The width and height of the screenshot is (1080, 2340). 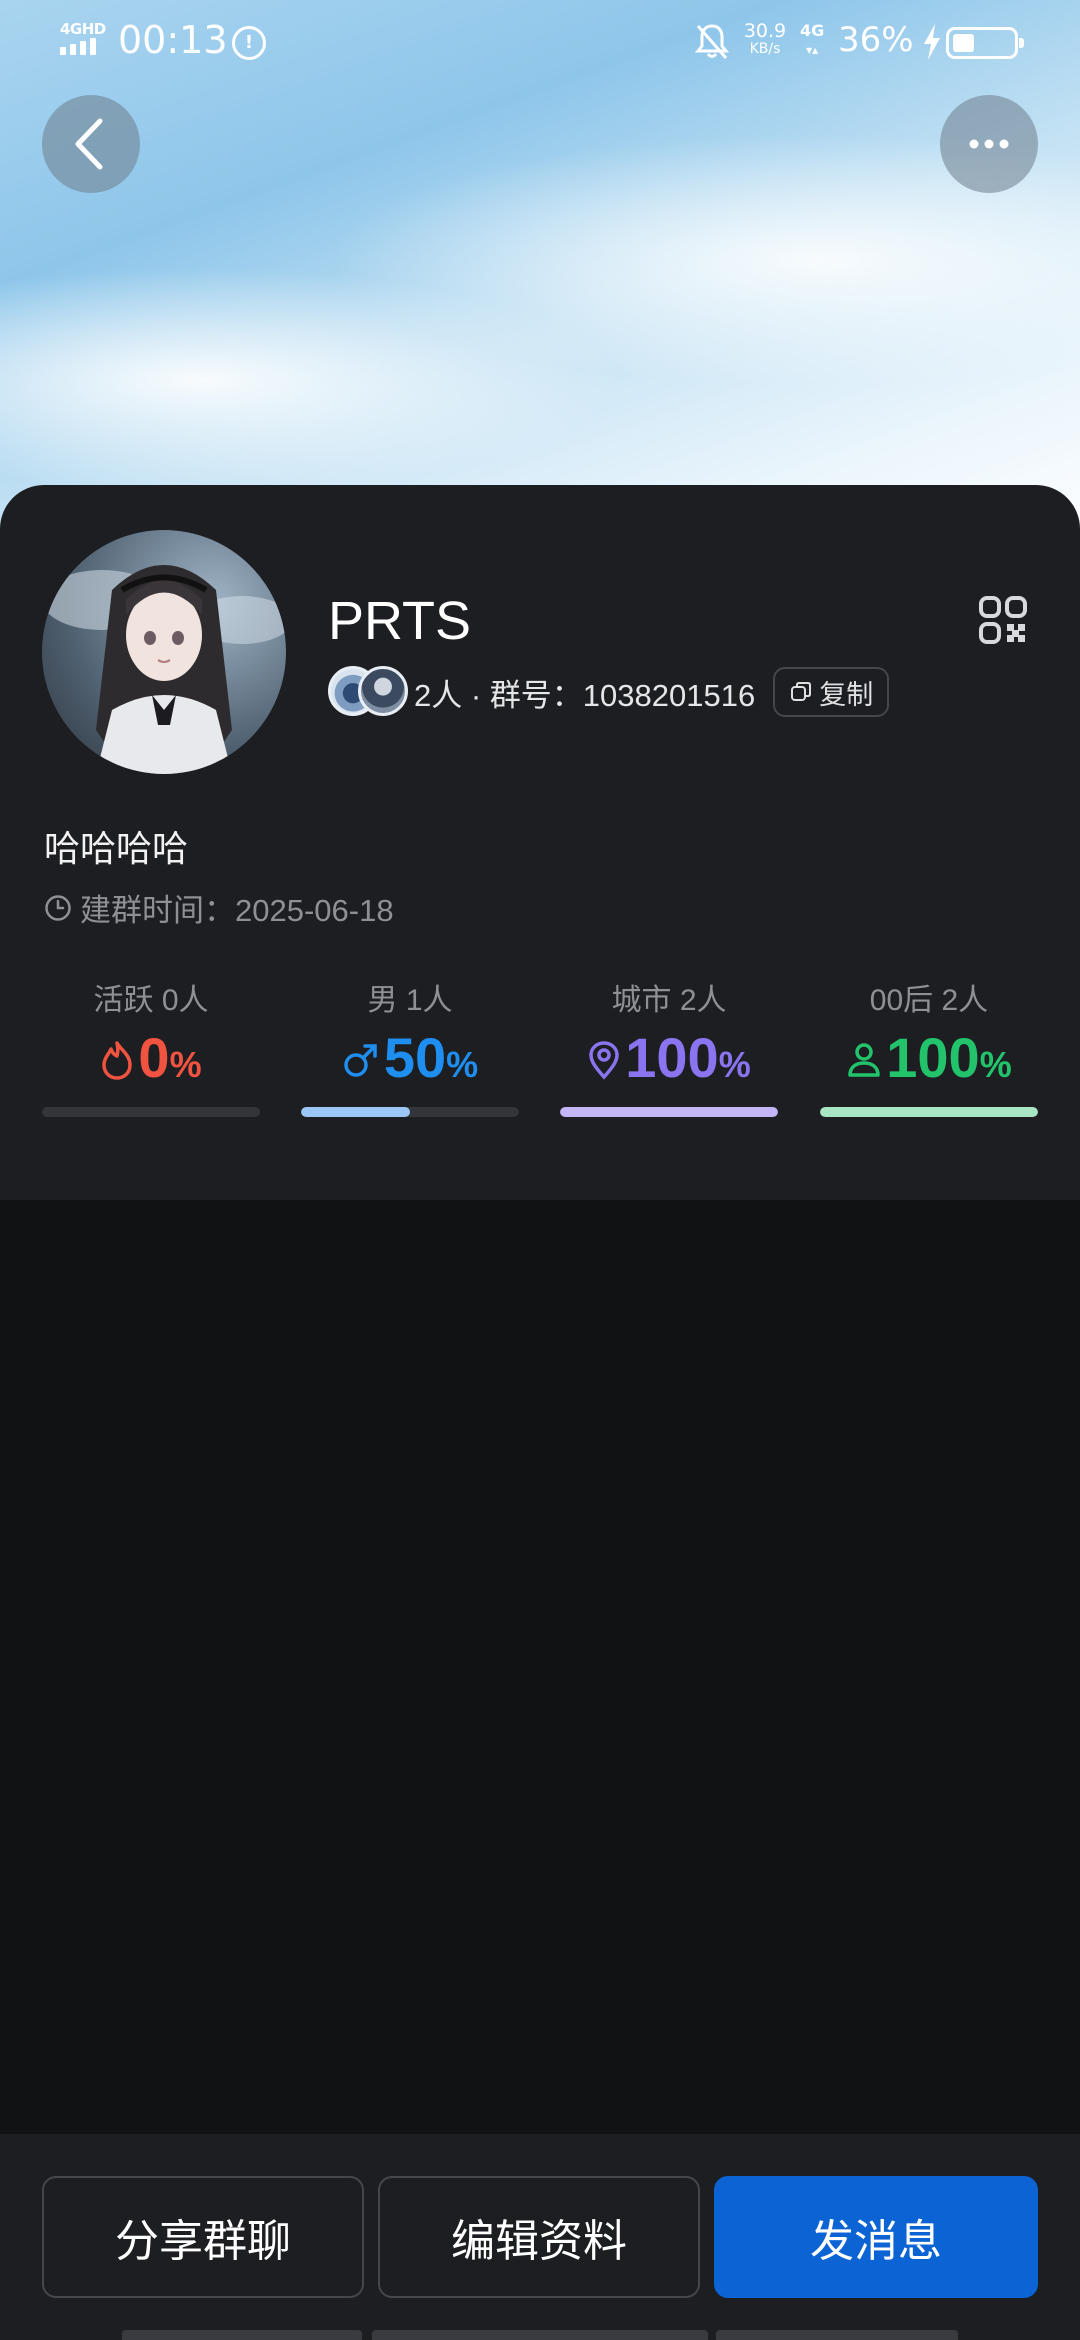 I want to click on stat-male: 男 1人 50 %, so click(x=410, y=1075).